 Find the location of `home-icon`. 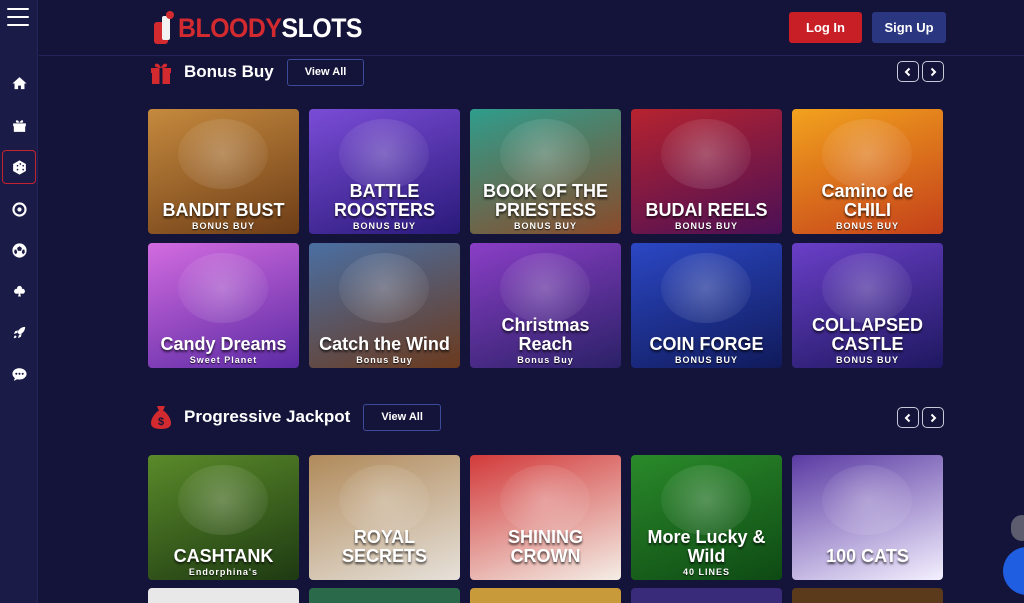

home-icon is located at coordinates (19, 83).